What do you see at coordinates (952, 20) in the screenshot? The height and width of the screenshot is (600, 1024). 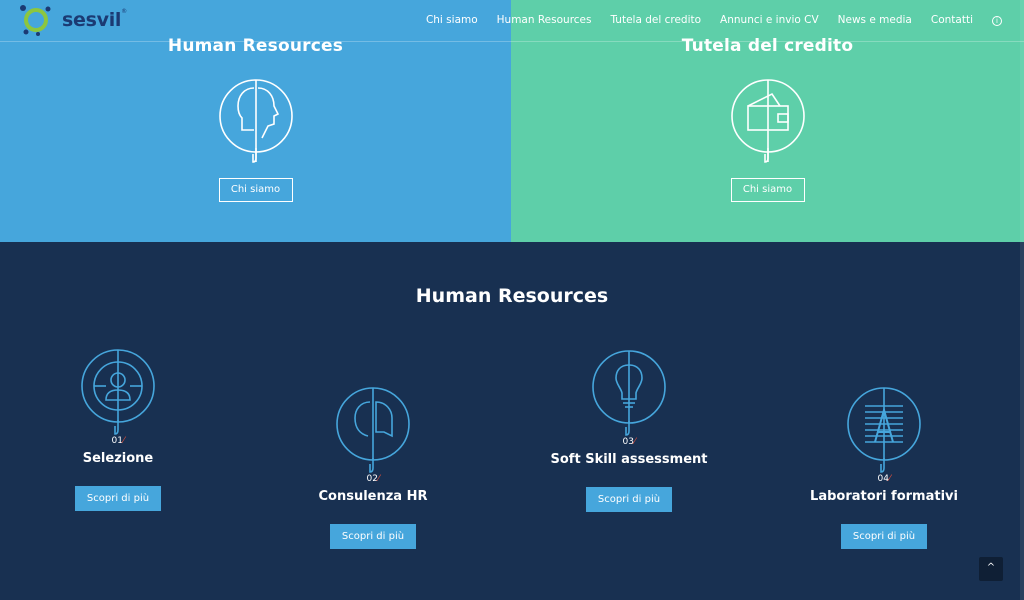 I see `nav-item-contatti: Contatti` at bounding box center [952, 20].